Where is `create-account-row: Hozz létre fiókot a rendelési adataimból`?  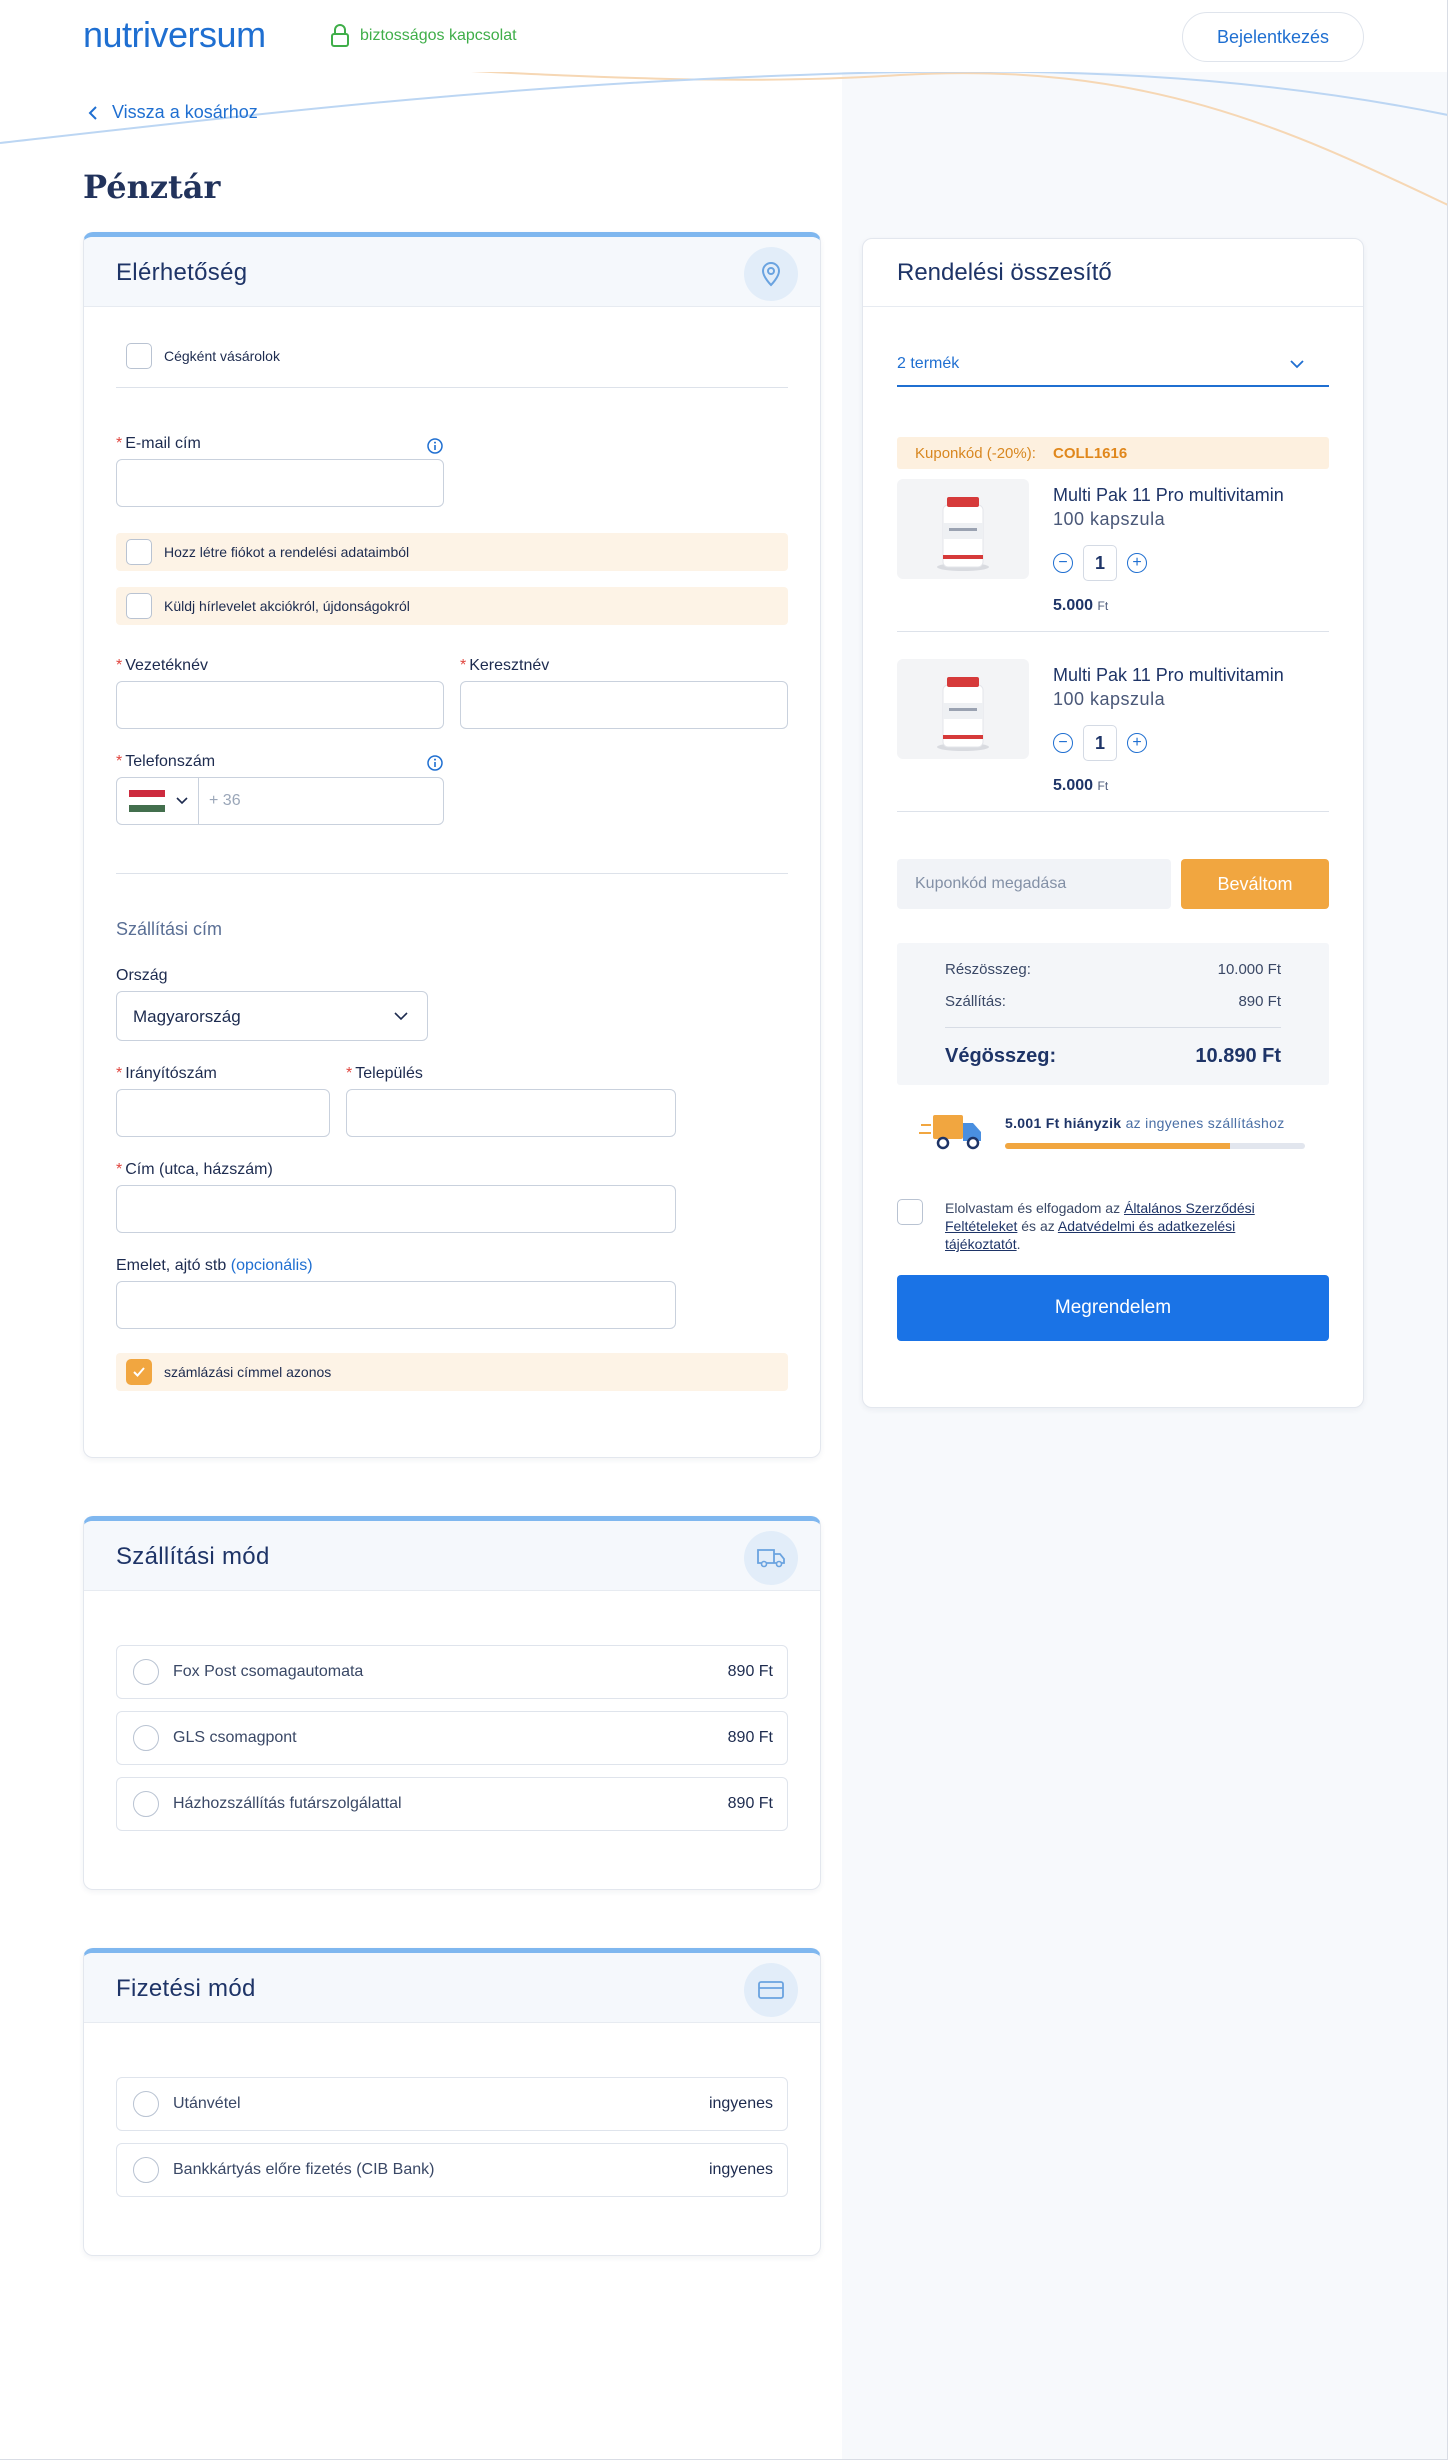
create-account-row: Hozz létre fiókot a rendelési adataimból is located at coordinates (452, 552).